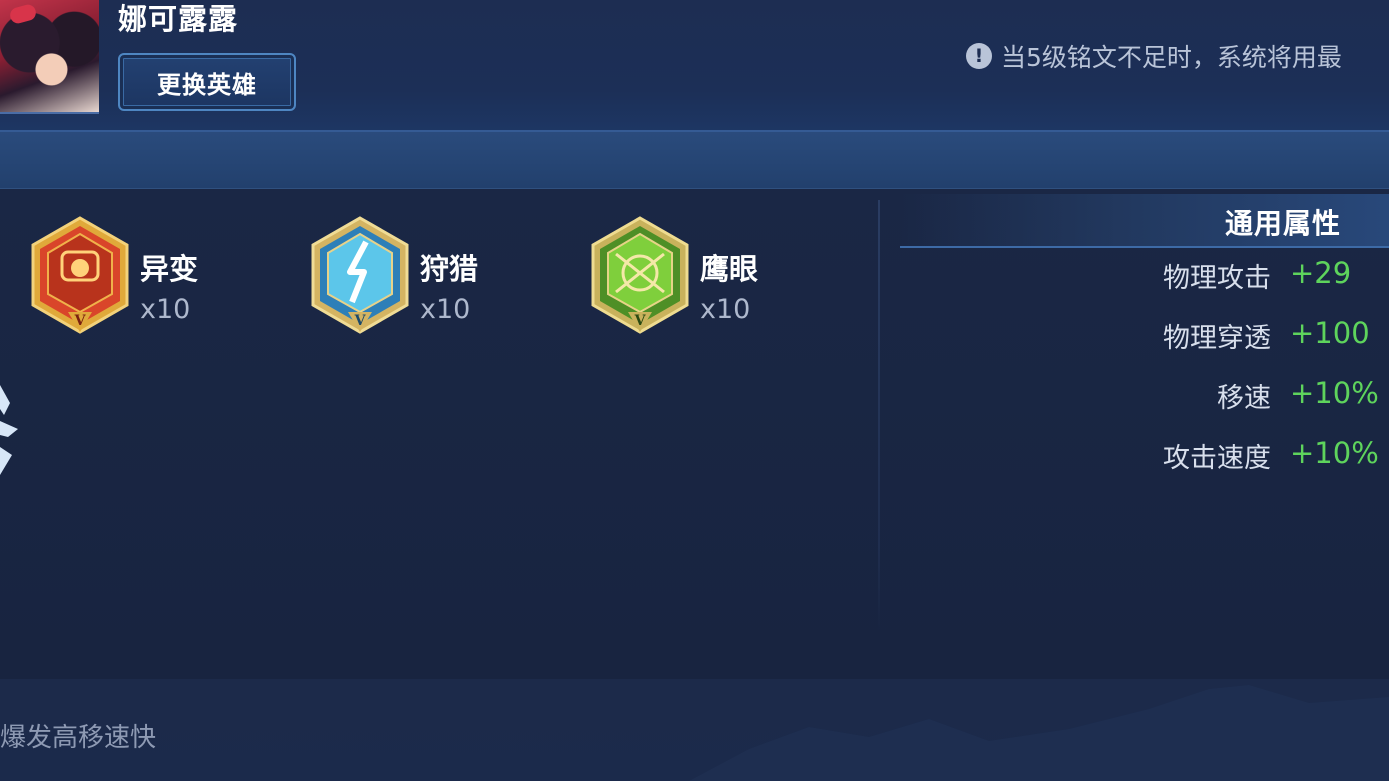 This screenshot has height=781, width=1389. Describe the element at coordinates (1217, 338) in the screenshot. I see `attribute-label: 物理穿透` at that location.